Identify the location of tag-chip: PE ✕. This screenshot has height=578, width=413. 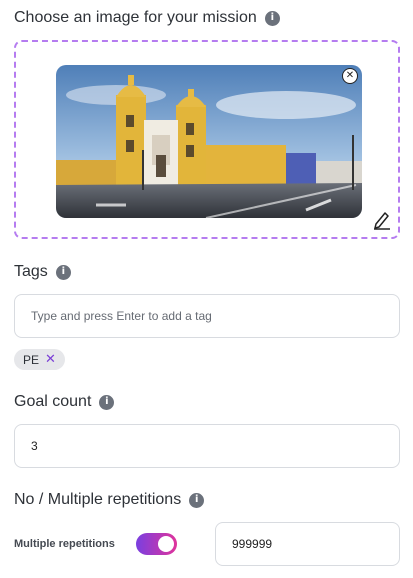
(39, 359).